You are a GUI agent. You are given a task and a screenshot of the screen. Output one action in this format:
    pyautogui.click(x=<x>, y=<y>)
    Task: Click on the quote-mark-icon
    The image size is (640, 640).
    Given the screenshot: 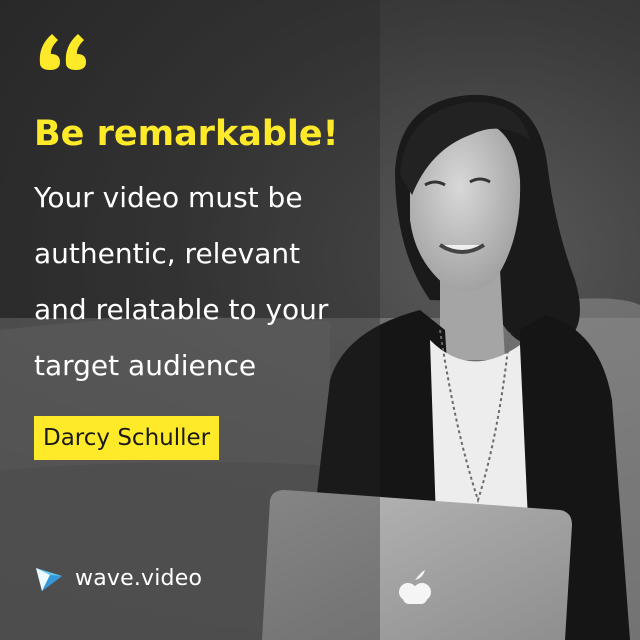 What is the action you would take?
    pyautogui.click(x=62, y=52)
    